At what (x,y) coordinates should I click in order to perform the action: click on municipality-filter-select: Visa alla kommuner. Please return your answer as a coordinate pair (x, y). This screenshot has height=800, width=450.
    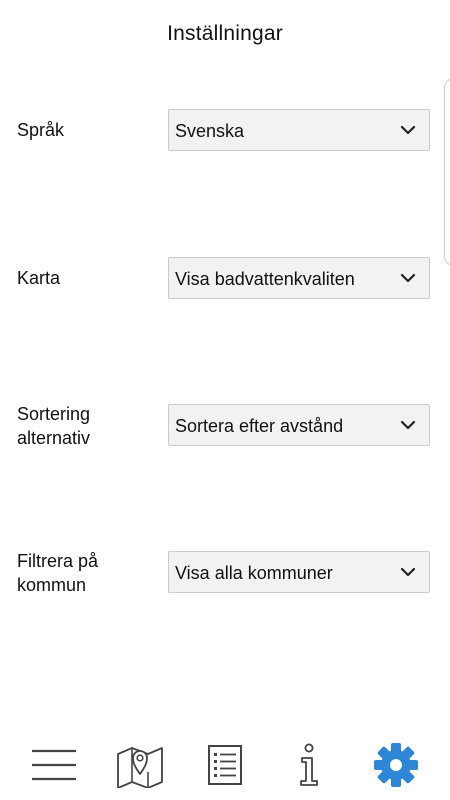
    Looking at the image, I should click on (299, 572).